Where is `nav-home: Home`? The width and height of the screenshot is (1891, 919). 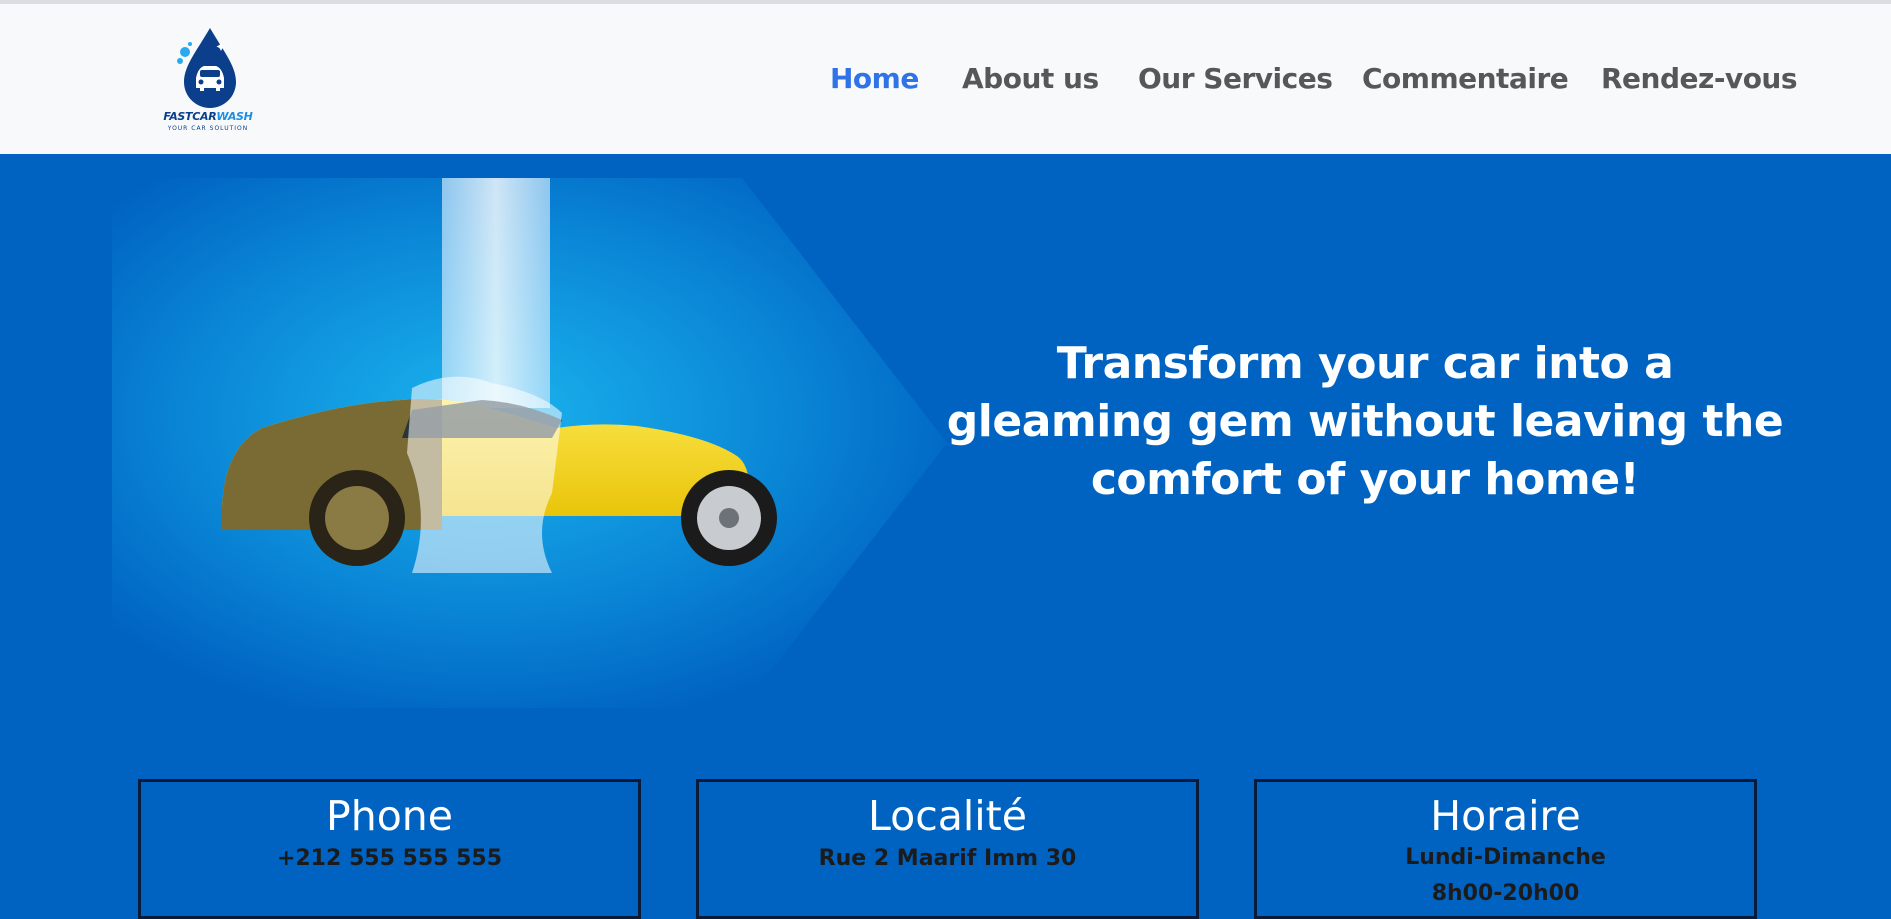 nav-home: Home is located at coordinates (874, 78).